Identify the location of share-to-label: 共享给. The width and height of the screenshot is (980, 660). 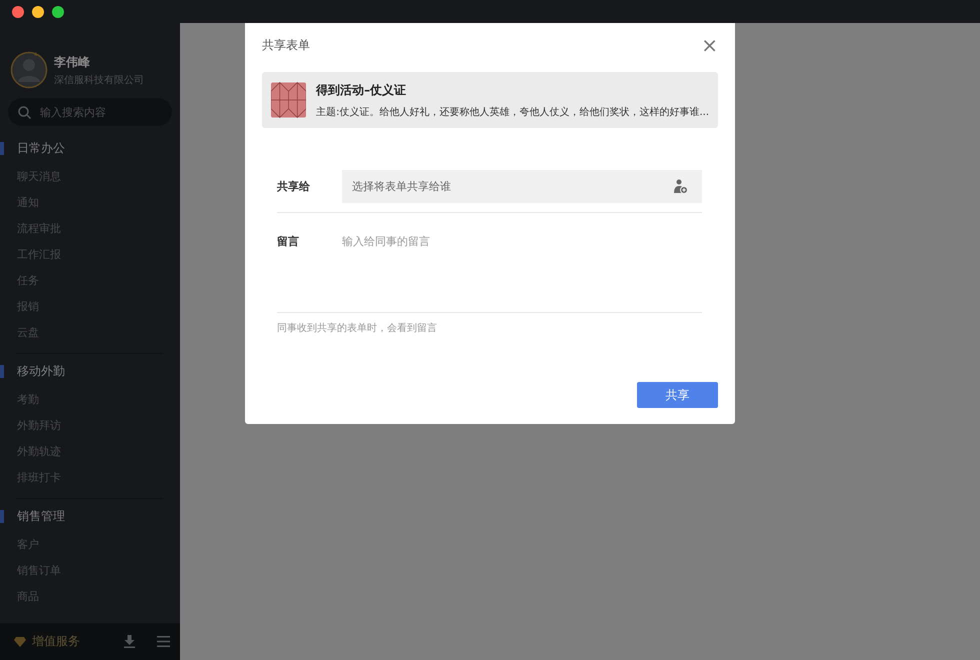
(294, 186).